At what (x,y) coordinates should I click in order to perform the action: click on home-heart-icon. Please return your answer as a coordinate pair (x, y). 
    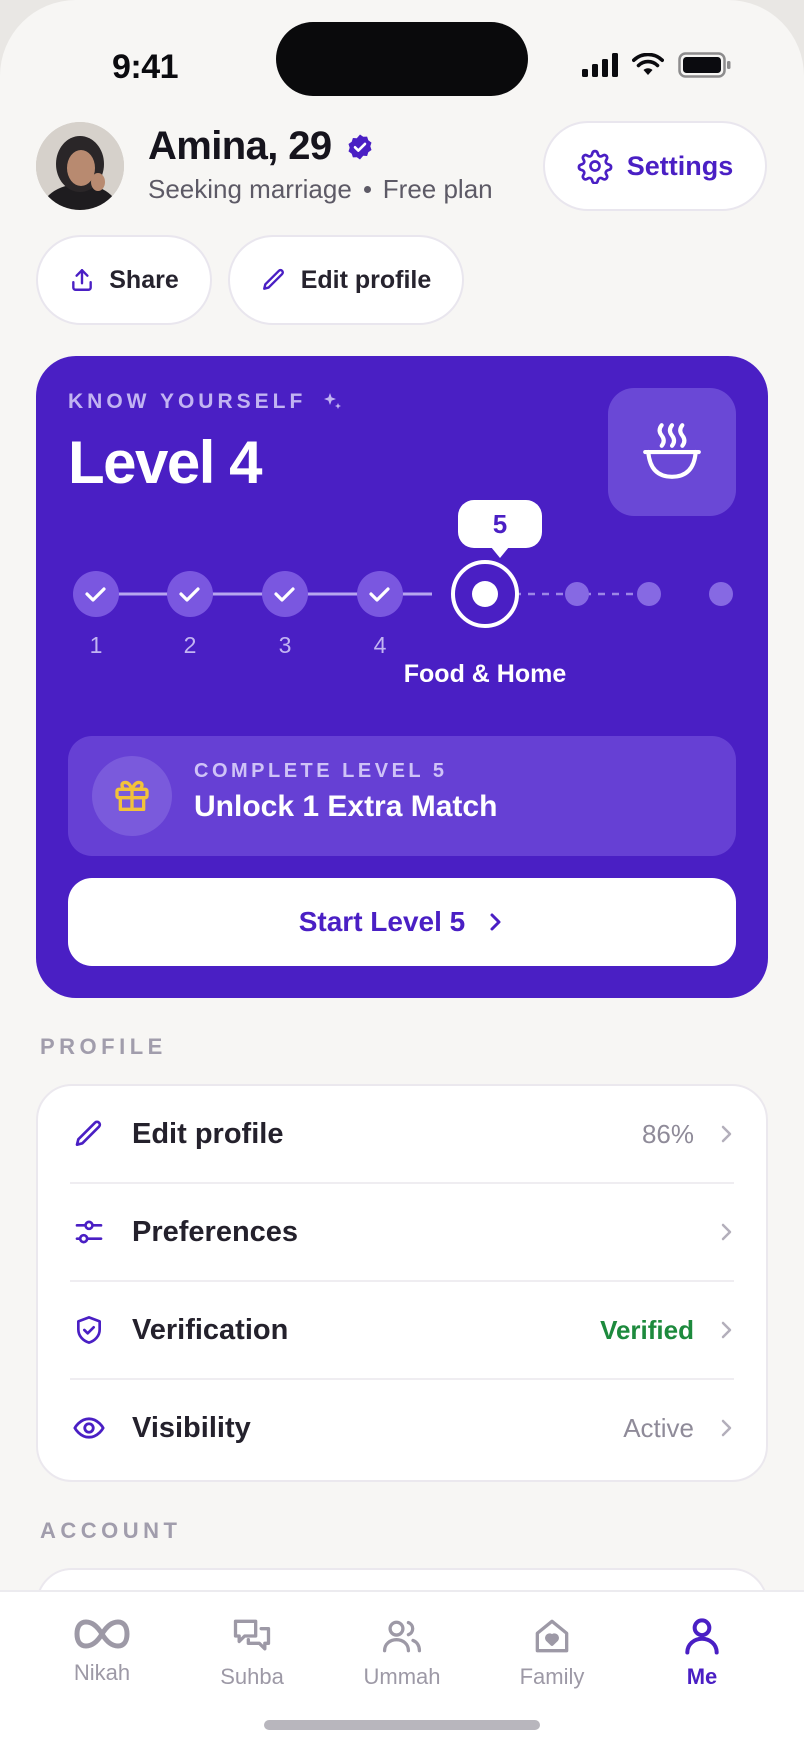
    Looking at the image, I should click on (552, 1636).